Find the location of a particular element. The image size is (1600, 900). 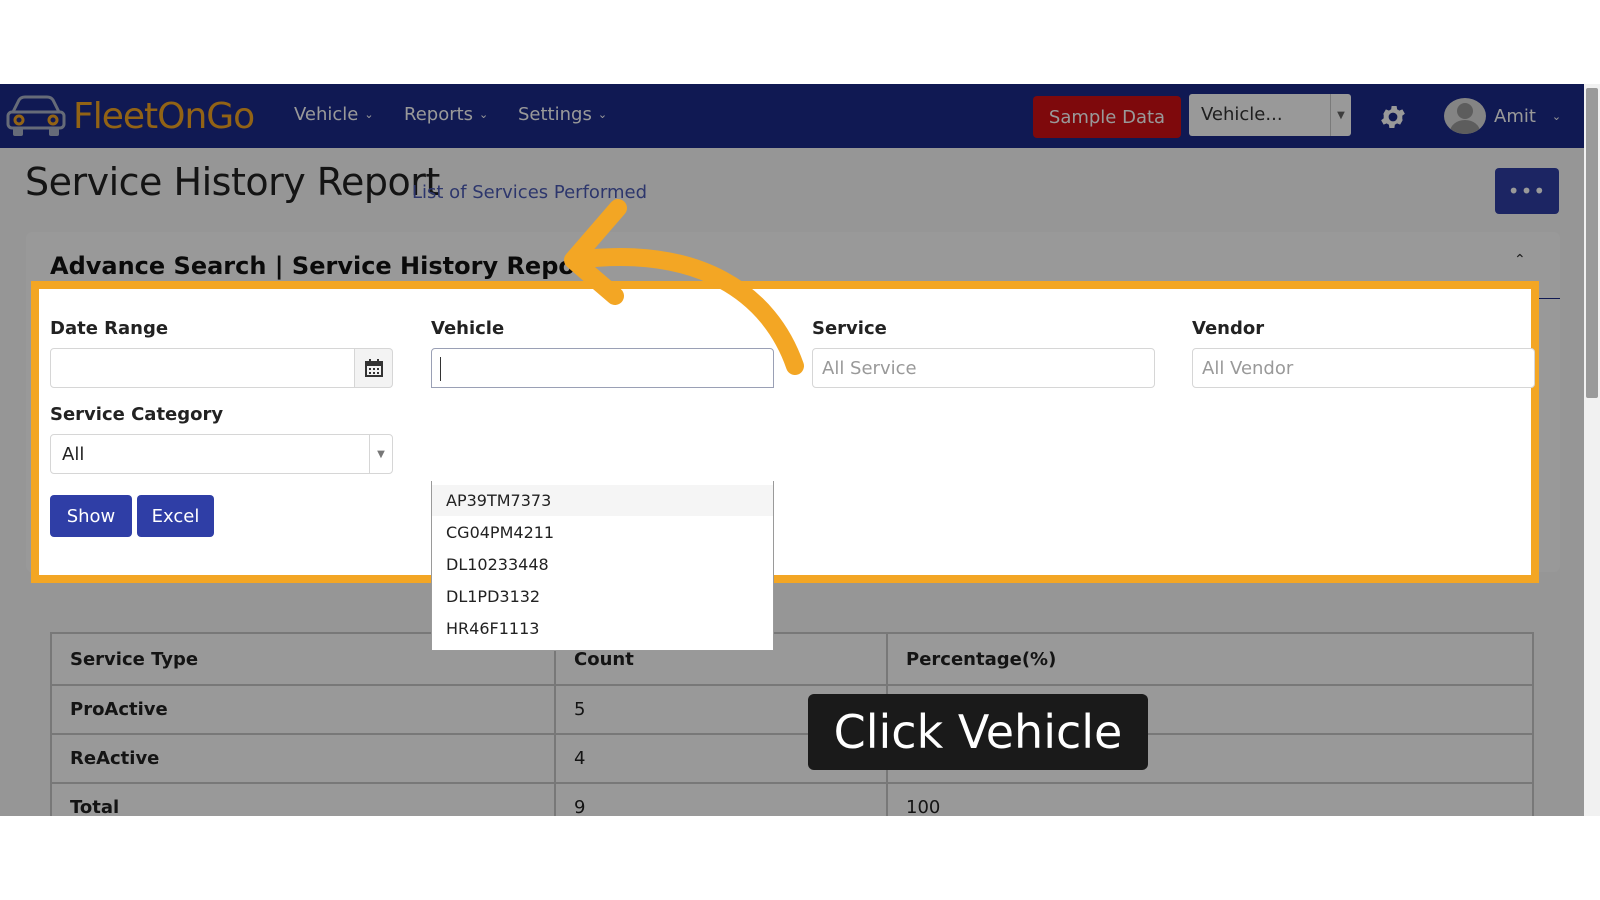

pointer-arrow-icon is located at coordinates (684, 287).